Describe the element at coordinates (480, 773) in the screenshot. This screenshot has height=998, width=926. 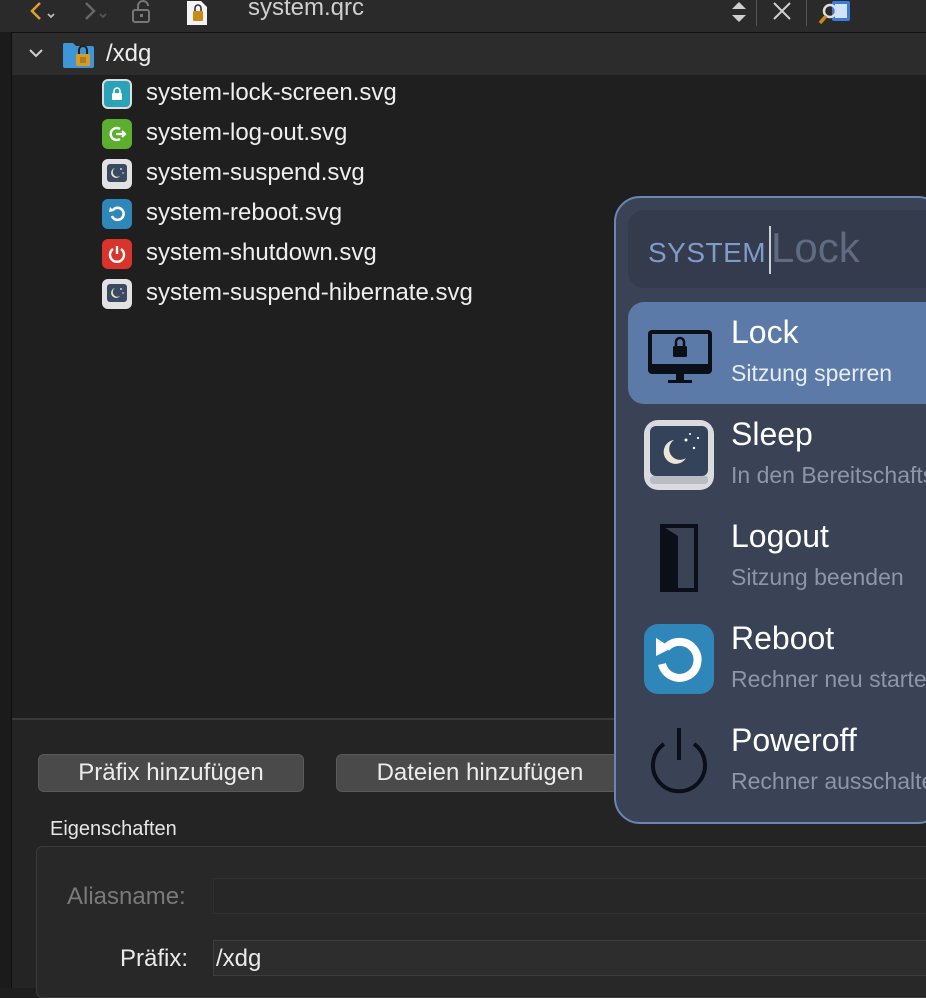
I see `add-files-button: Dateien hinzufügen` at that location.